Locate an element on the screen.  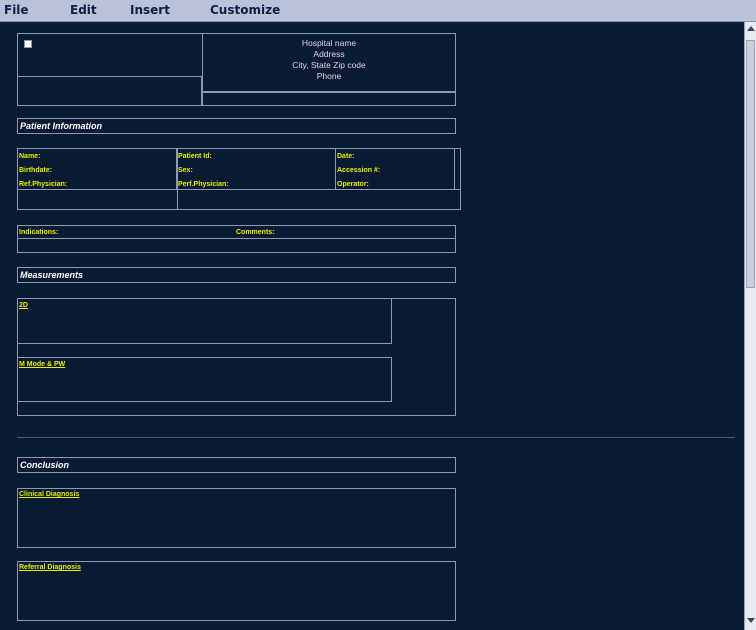
referral-diagnosis-label: Referral Diagnosis is located at coordinates (50, 567).